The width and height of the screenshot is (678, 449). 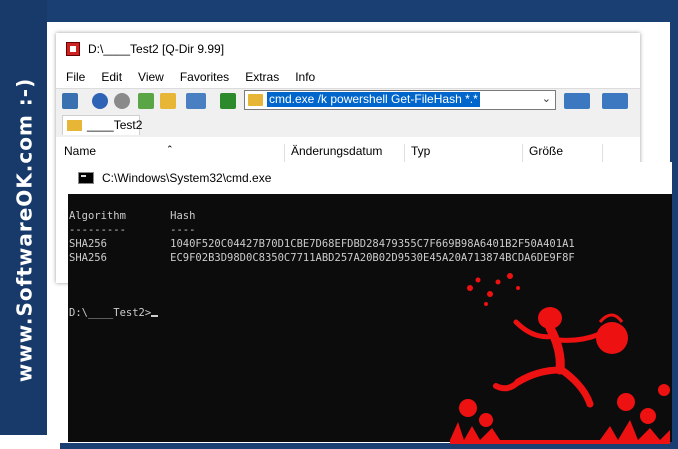 What do you see at coordinates (339, 11) in the screenshot?
I see `frame-top` at bounding box center [339, 11].